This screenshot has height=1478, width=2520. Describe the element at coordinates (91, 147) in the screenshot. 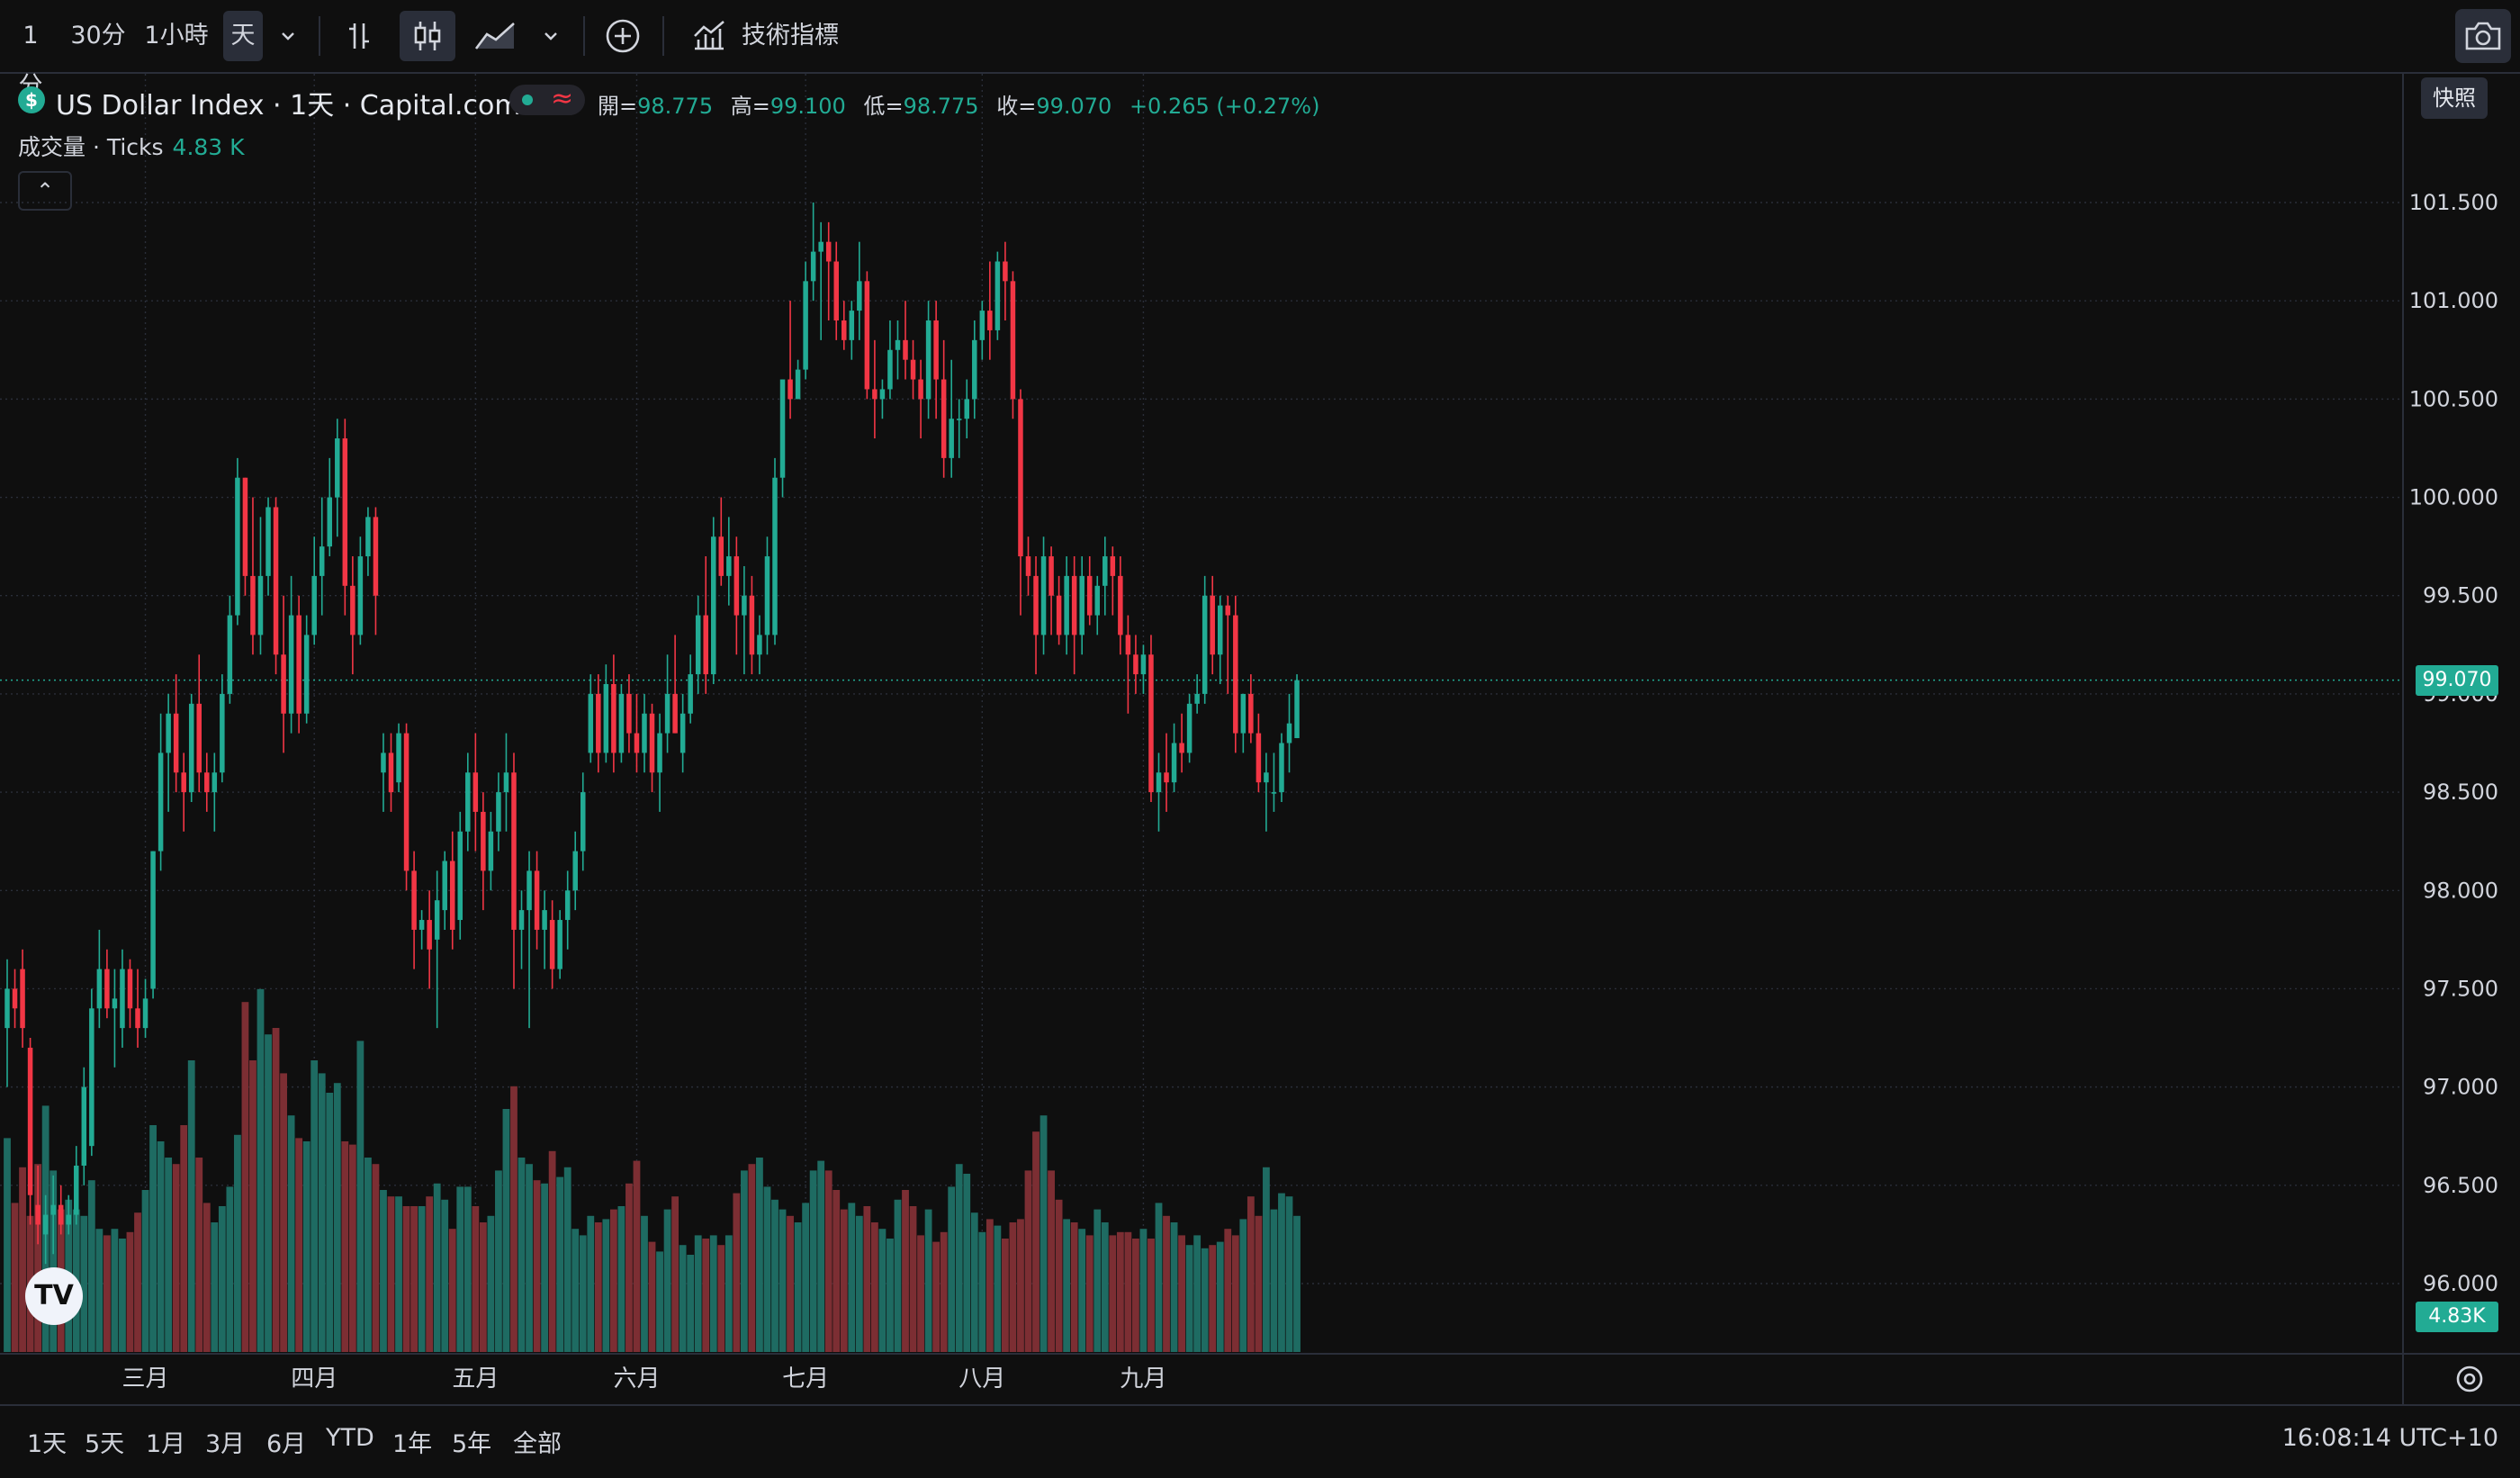

I see `volume-label: 成交量 · Ticks` at that location.